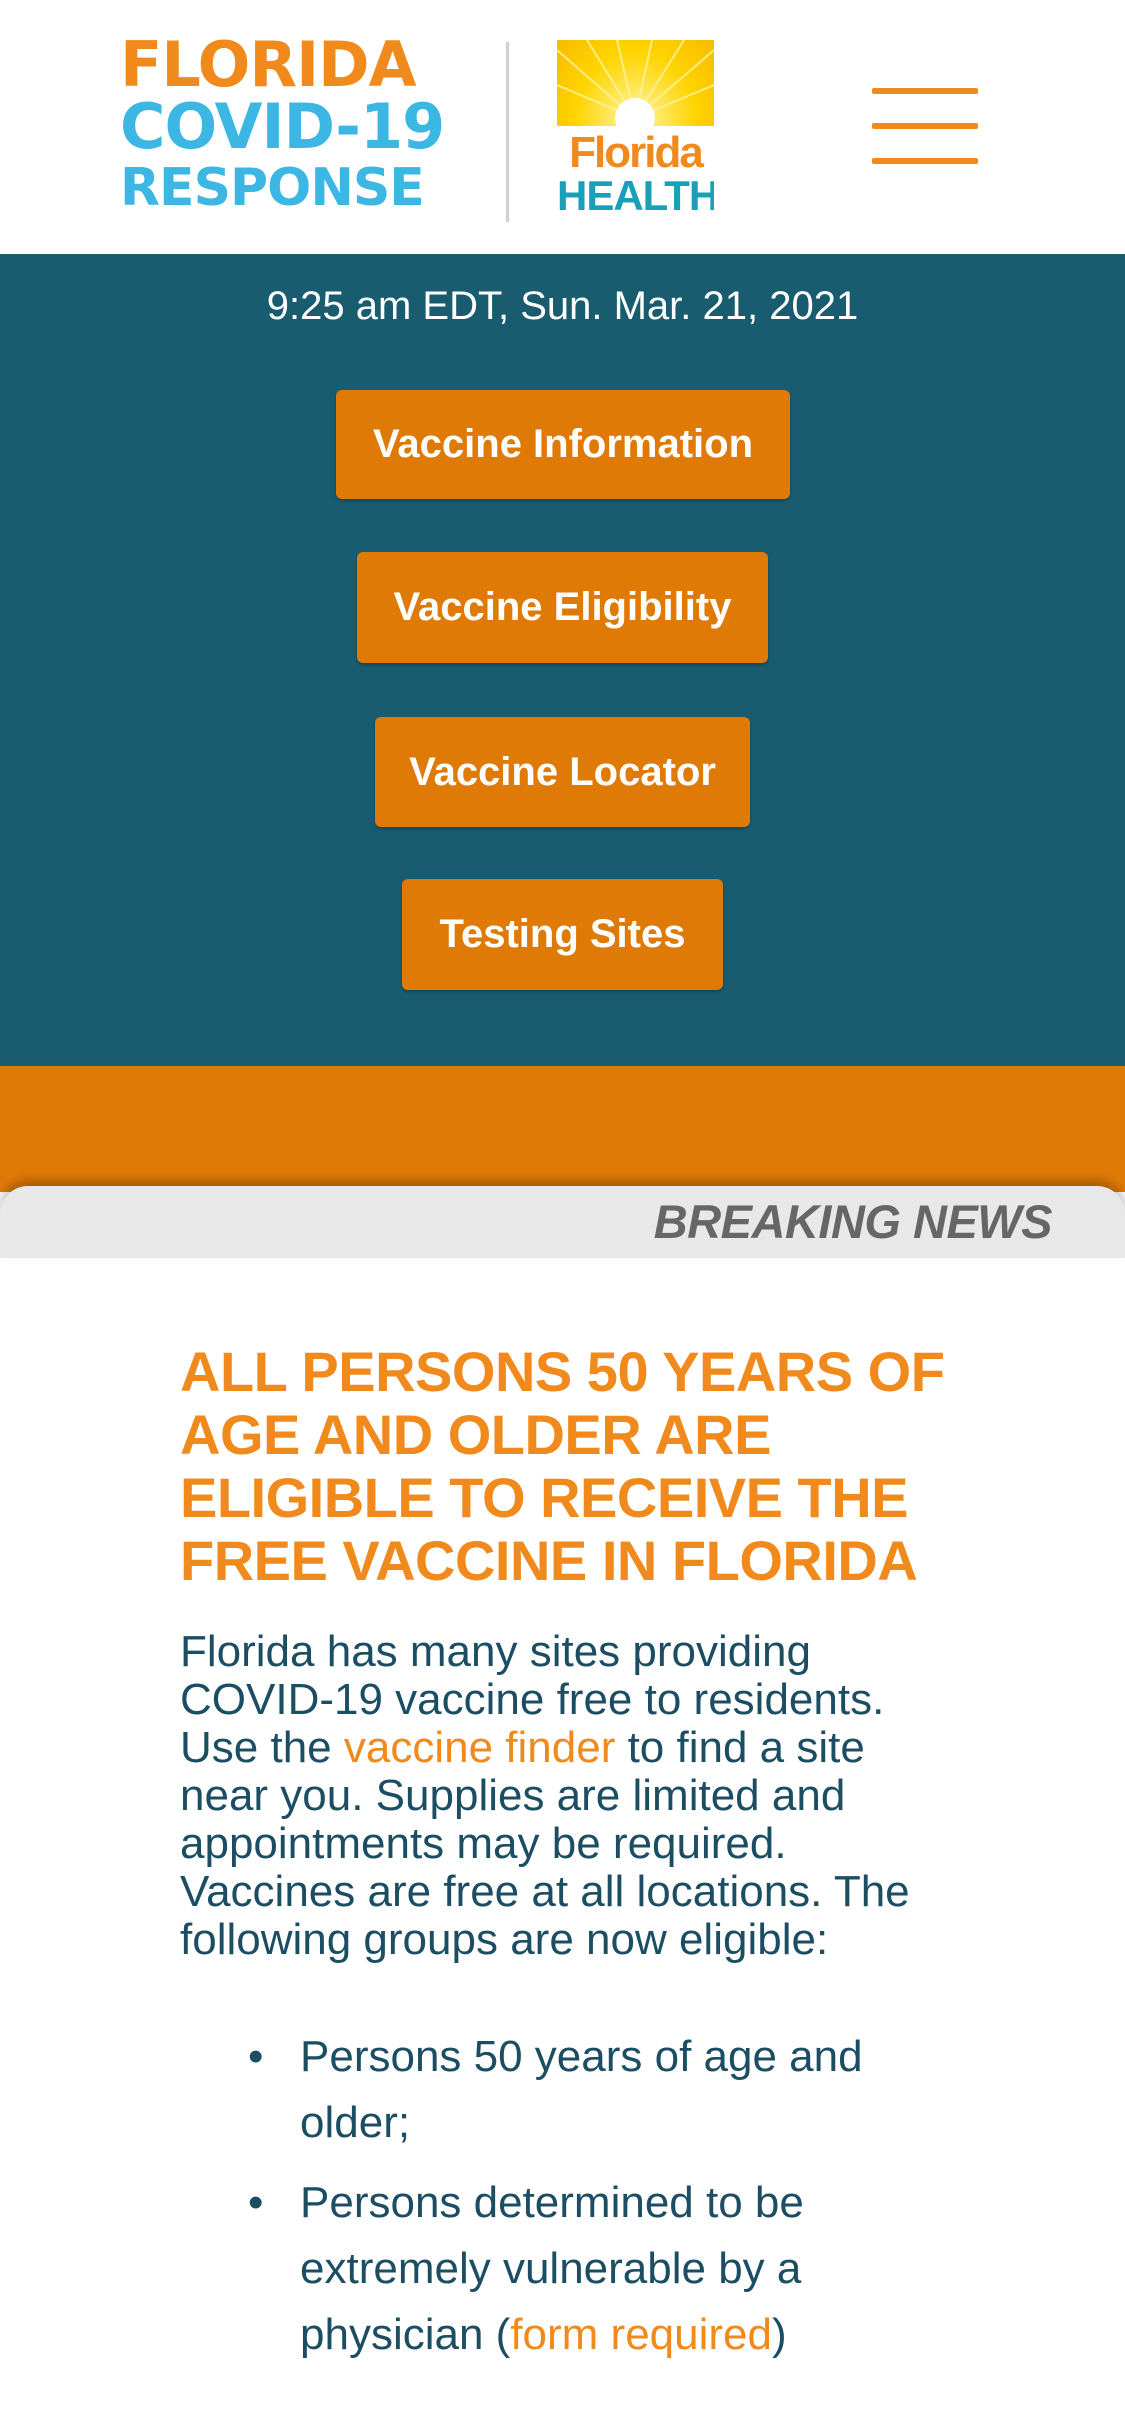 The image size is (1125, 2436). What do you see at coordinates (562, 1129) in the screenshot?
I see `orange-band` at bounding box center [562, 1129].